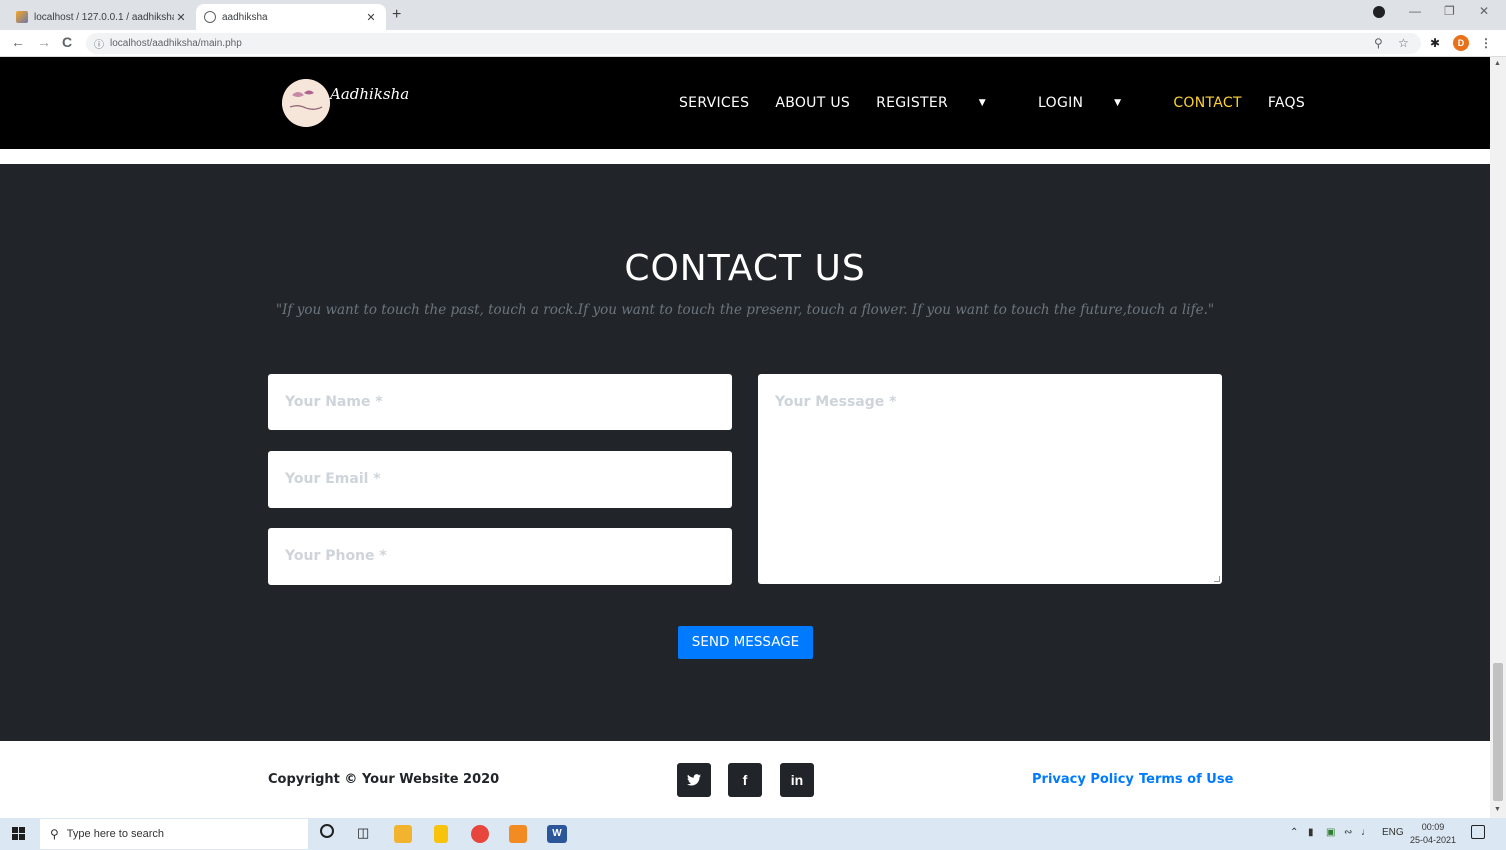  I want to click on message-placeholder: Your Message *, so click(836, 402).